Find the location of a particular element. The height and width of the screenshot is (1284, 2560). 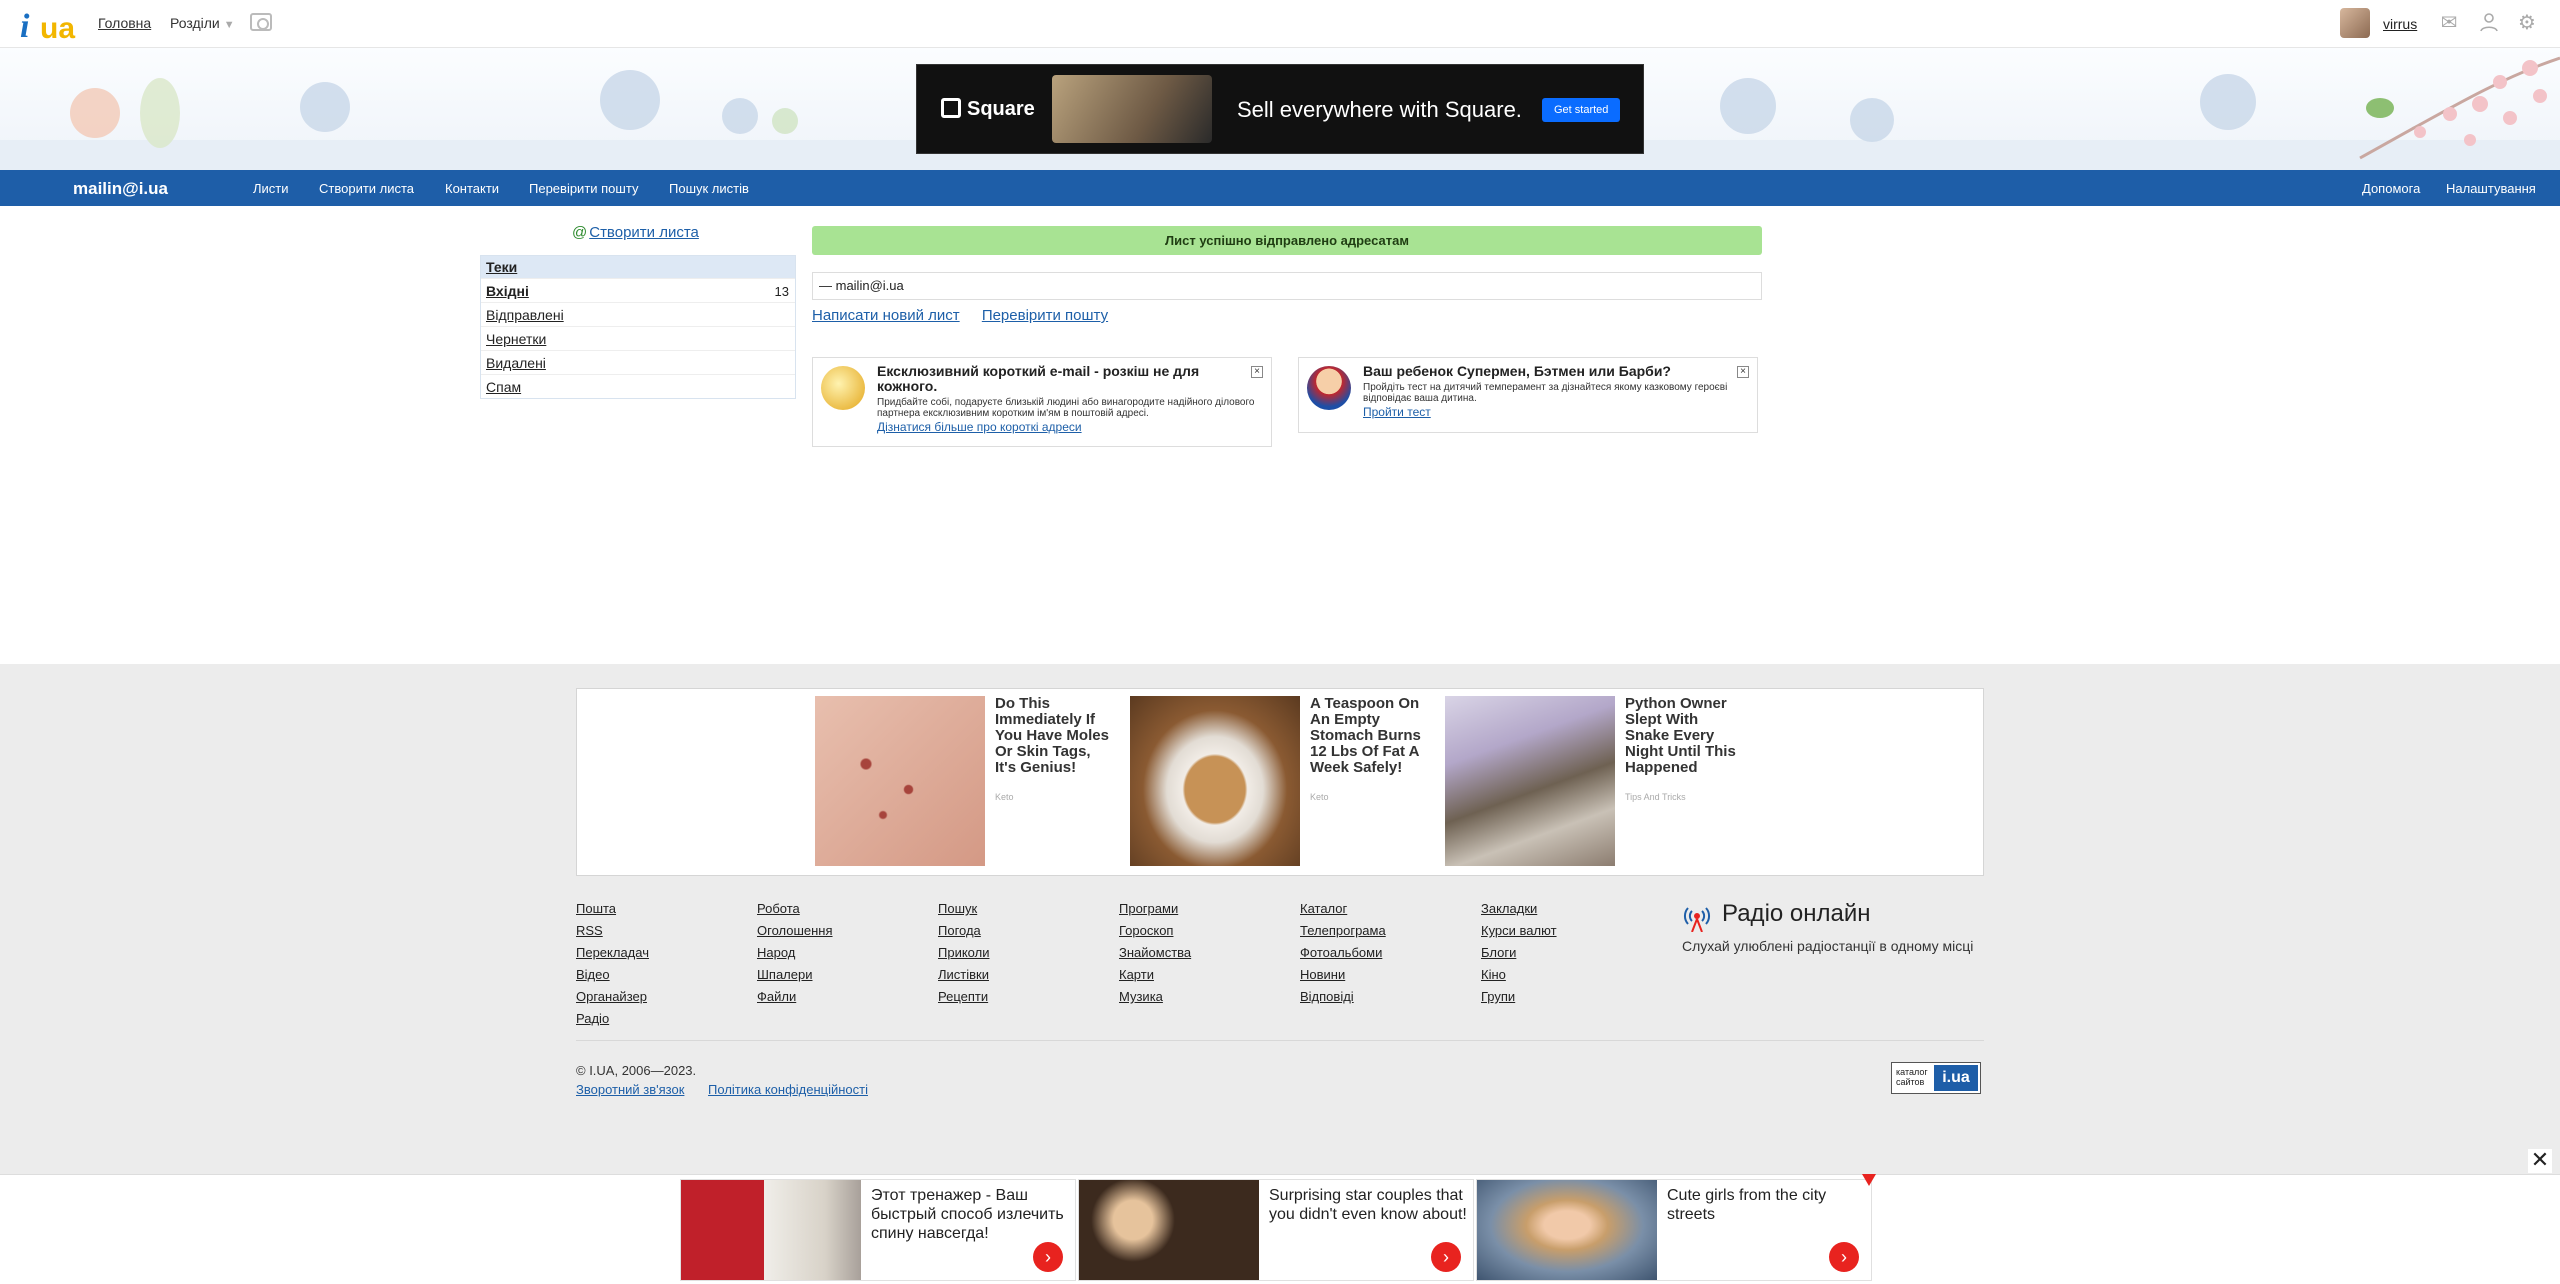

user-icon is located at coordinates (2489, 23).